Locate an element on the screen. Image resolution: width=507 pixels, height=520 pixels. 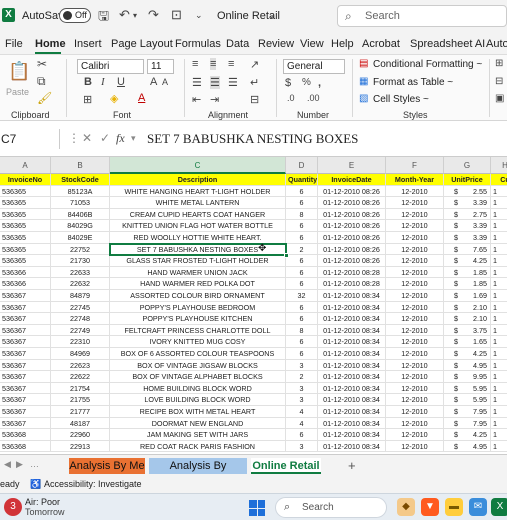
unit-price-cell: $1.69 is located at coordinates (467, 296).